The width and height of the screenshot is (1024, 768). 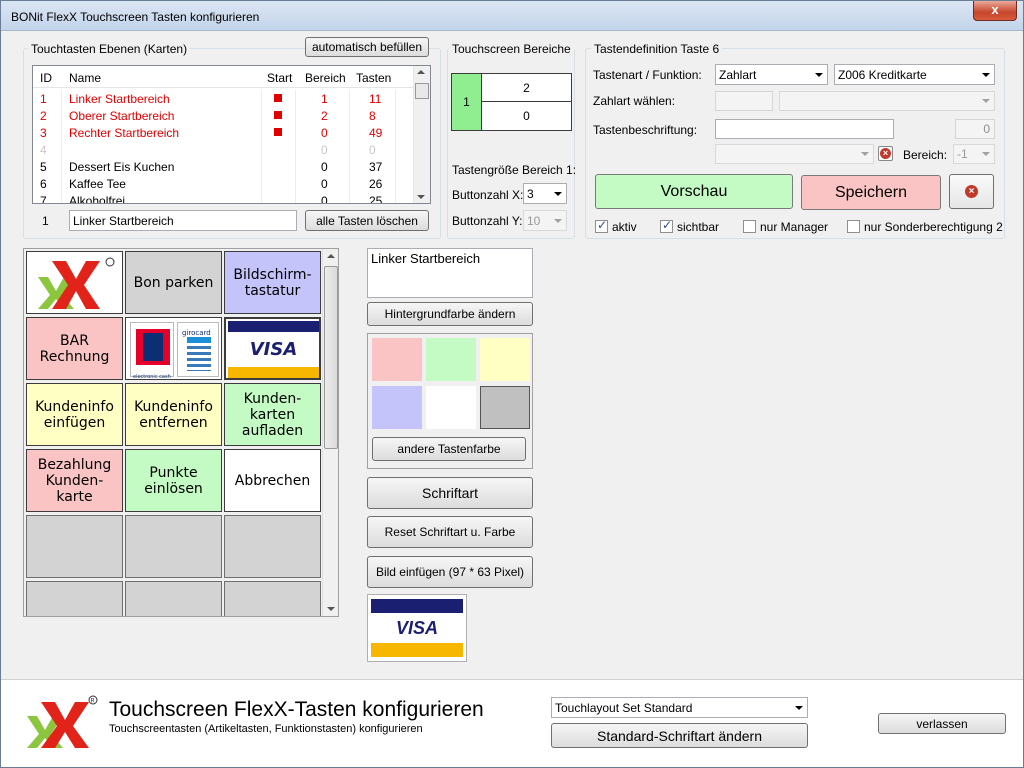 I want to click on preview-button: Vorschau, so click(x=694, y=191).